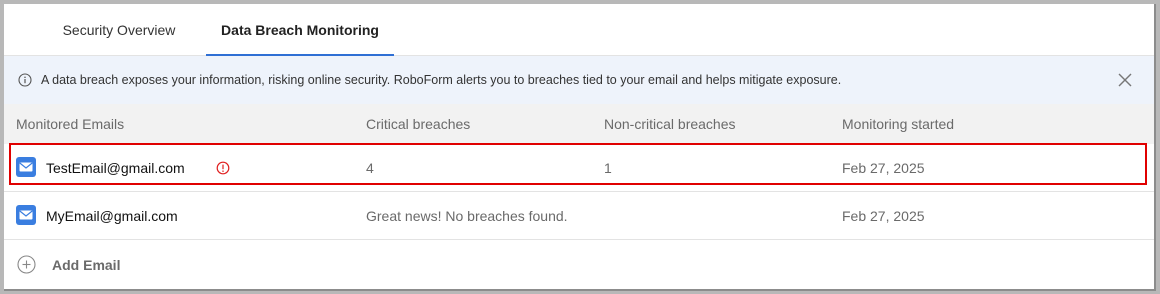 The width and height of the screenshot is (1160, 294). What do you see at coordinates (670, 124) in the screenshot?
I see `column-header-non-critical-breaches: Non-critical breaches` at bounding box center [670, 124].